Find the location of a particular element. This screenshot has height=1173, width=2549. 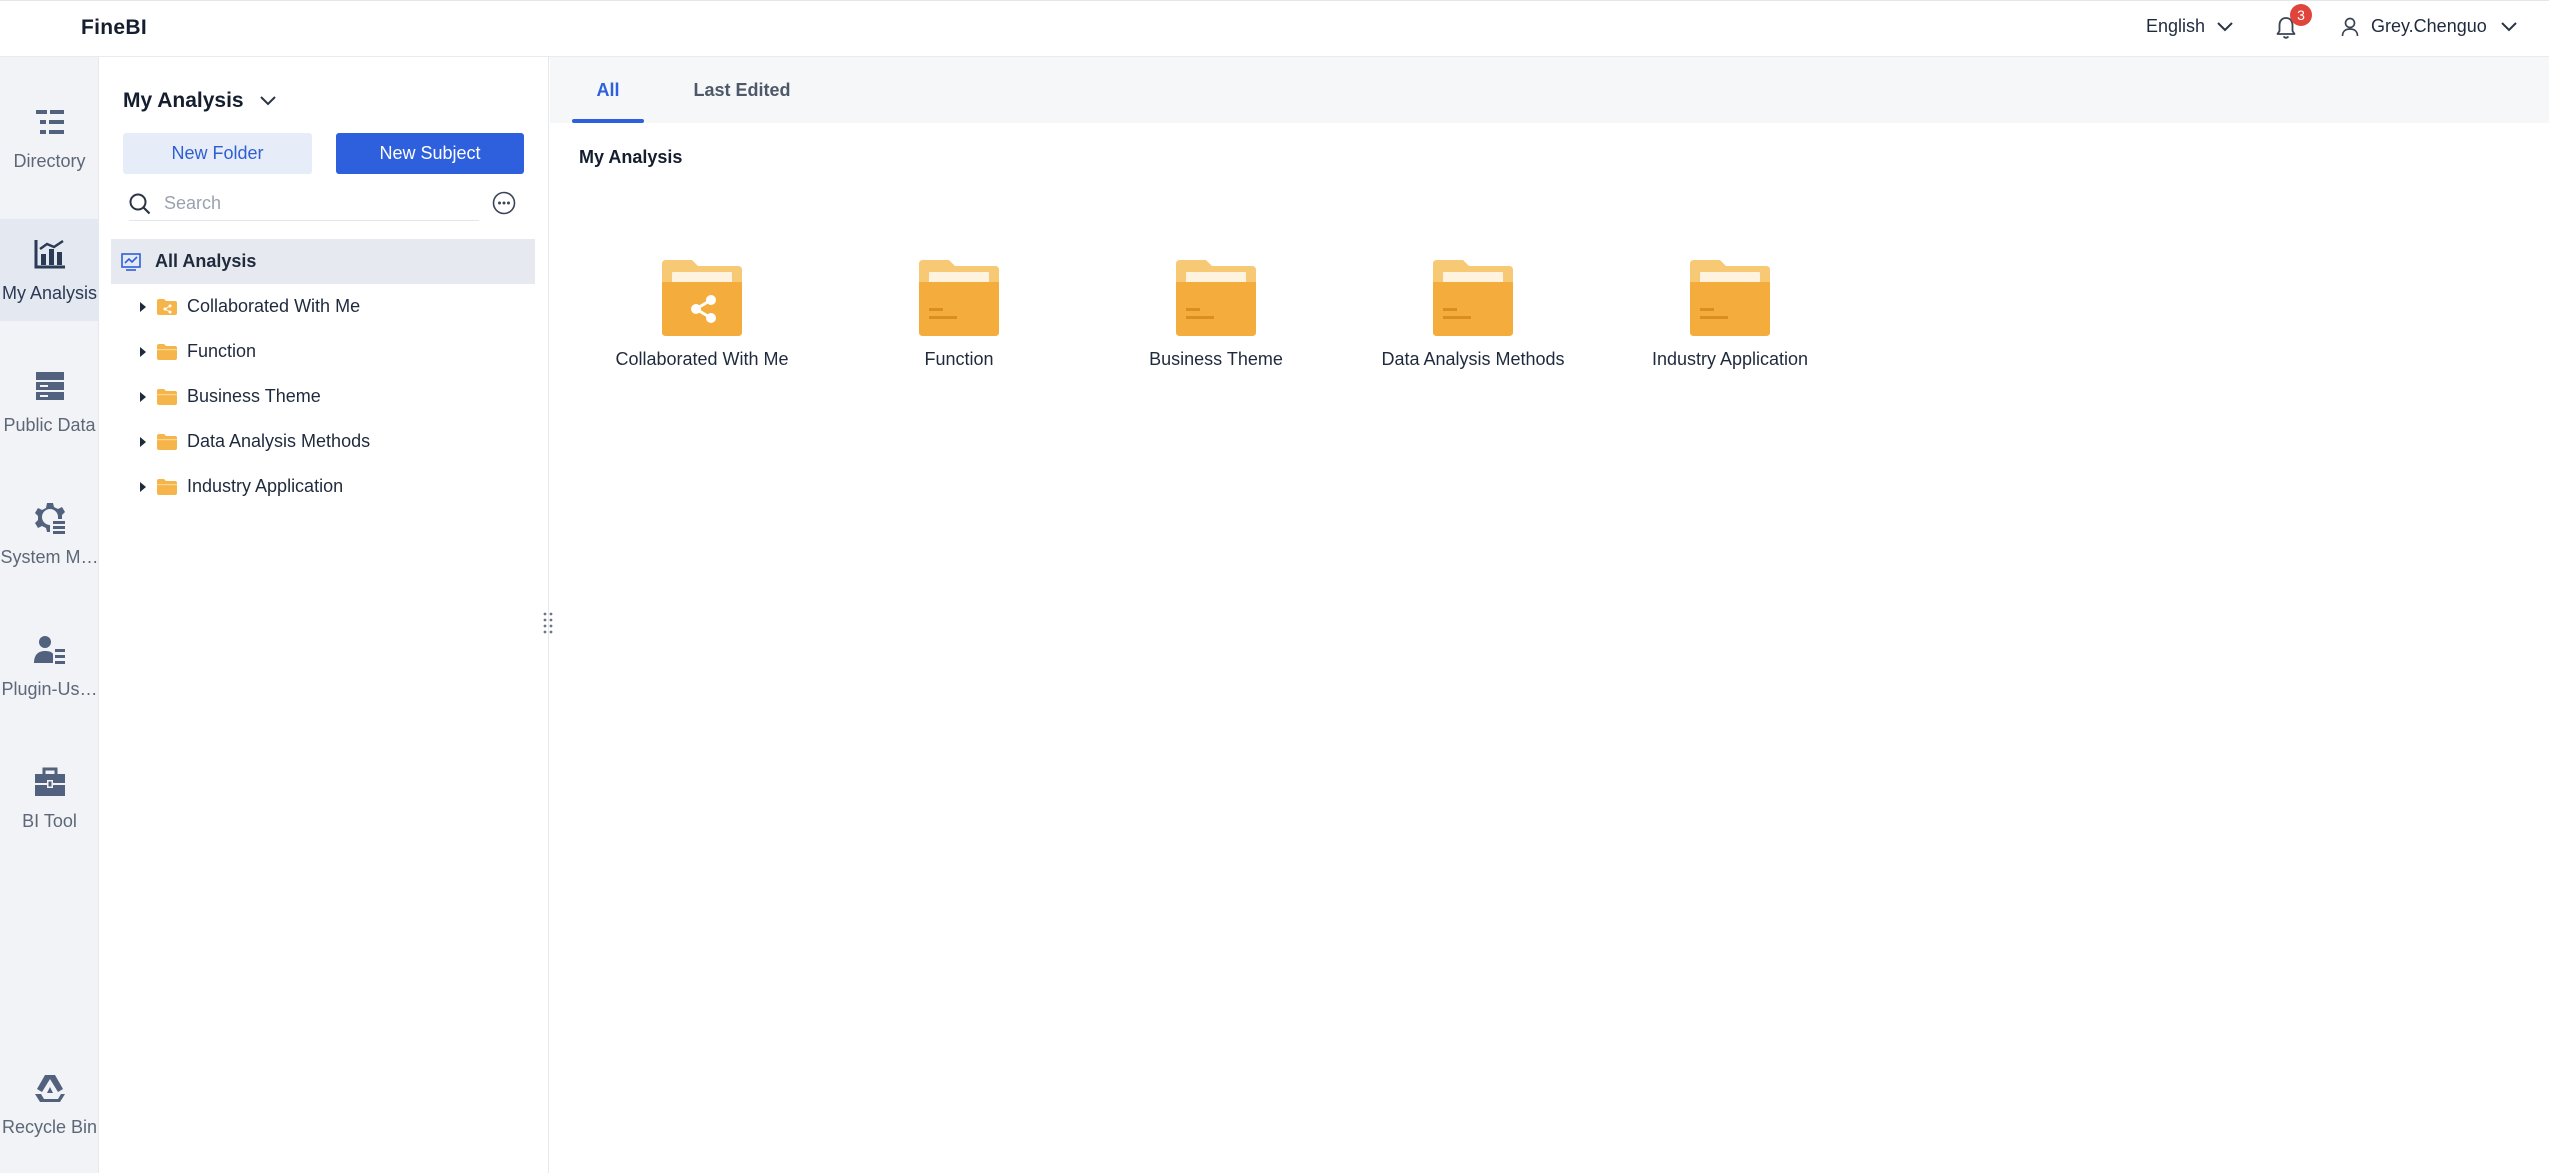

folder-tile-collaborated-with-me: Collaborated With Me is located at coordinates (702, 323).